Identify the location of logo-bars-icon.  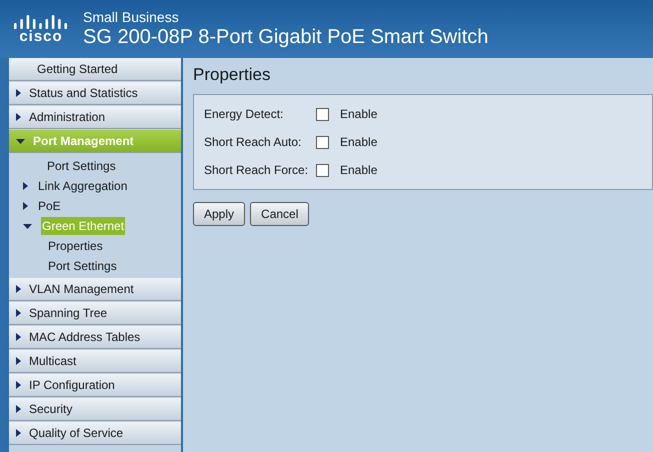
(41, 21).